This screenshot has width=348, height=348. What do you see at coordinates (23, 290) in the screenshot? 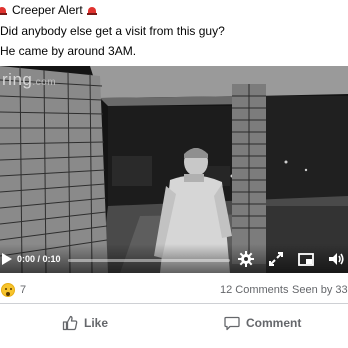
I see `reaction-count: 7` at bounding box center [23, 290].